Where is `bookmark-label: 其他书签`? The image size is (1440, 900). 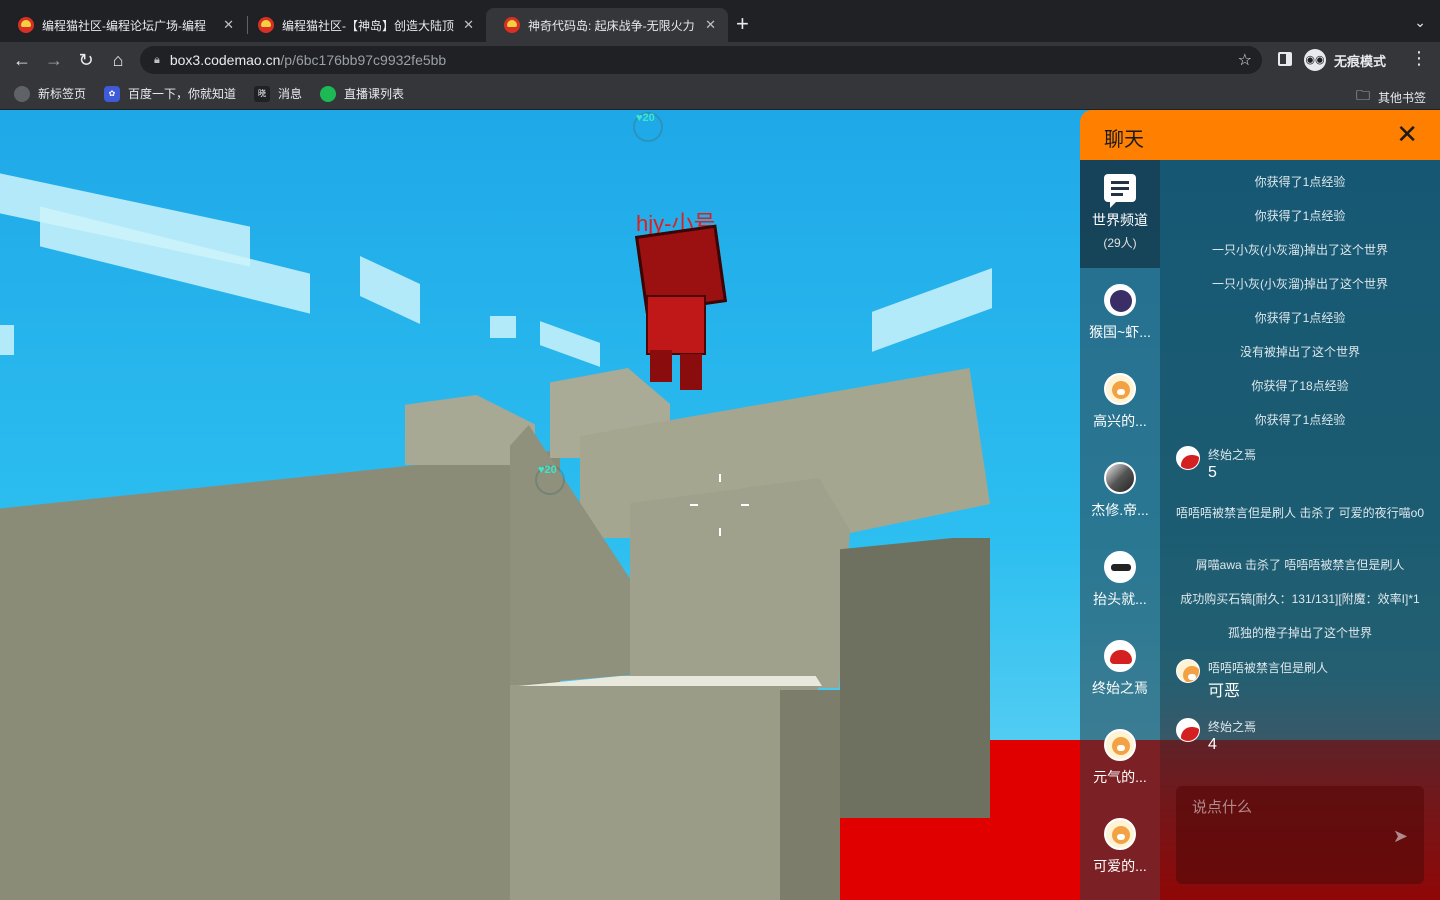 bookmark-label: 其他书签 is located at coordinates (1402, 97).